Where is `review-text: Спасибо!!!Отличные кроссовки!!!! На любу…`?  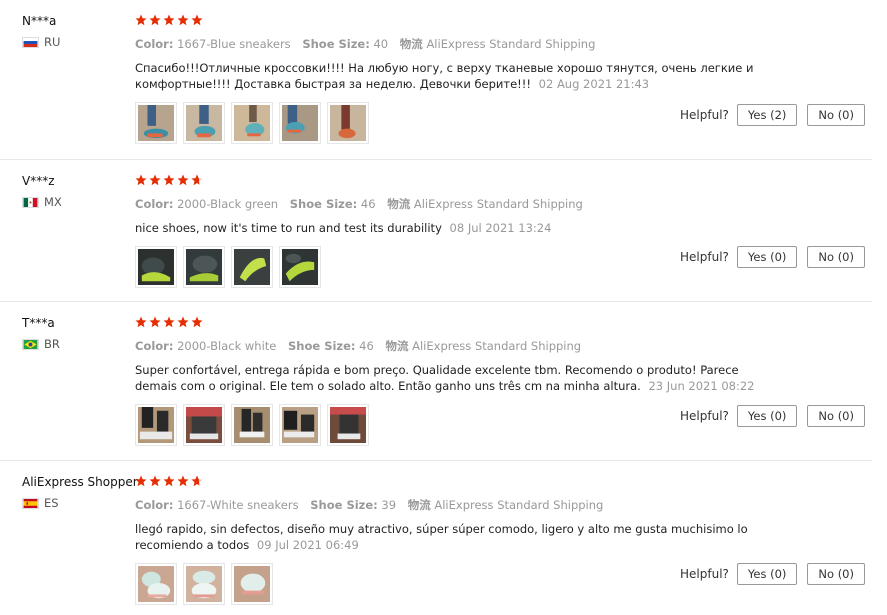
review-text: Спасибо!!!Отличные кроссовки!!!! На любу… is located at coordinates (444, 76).